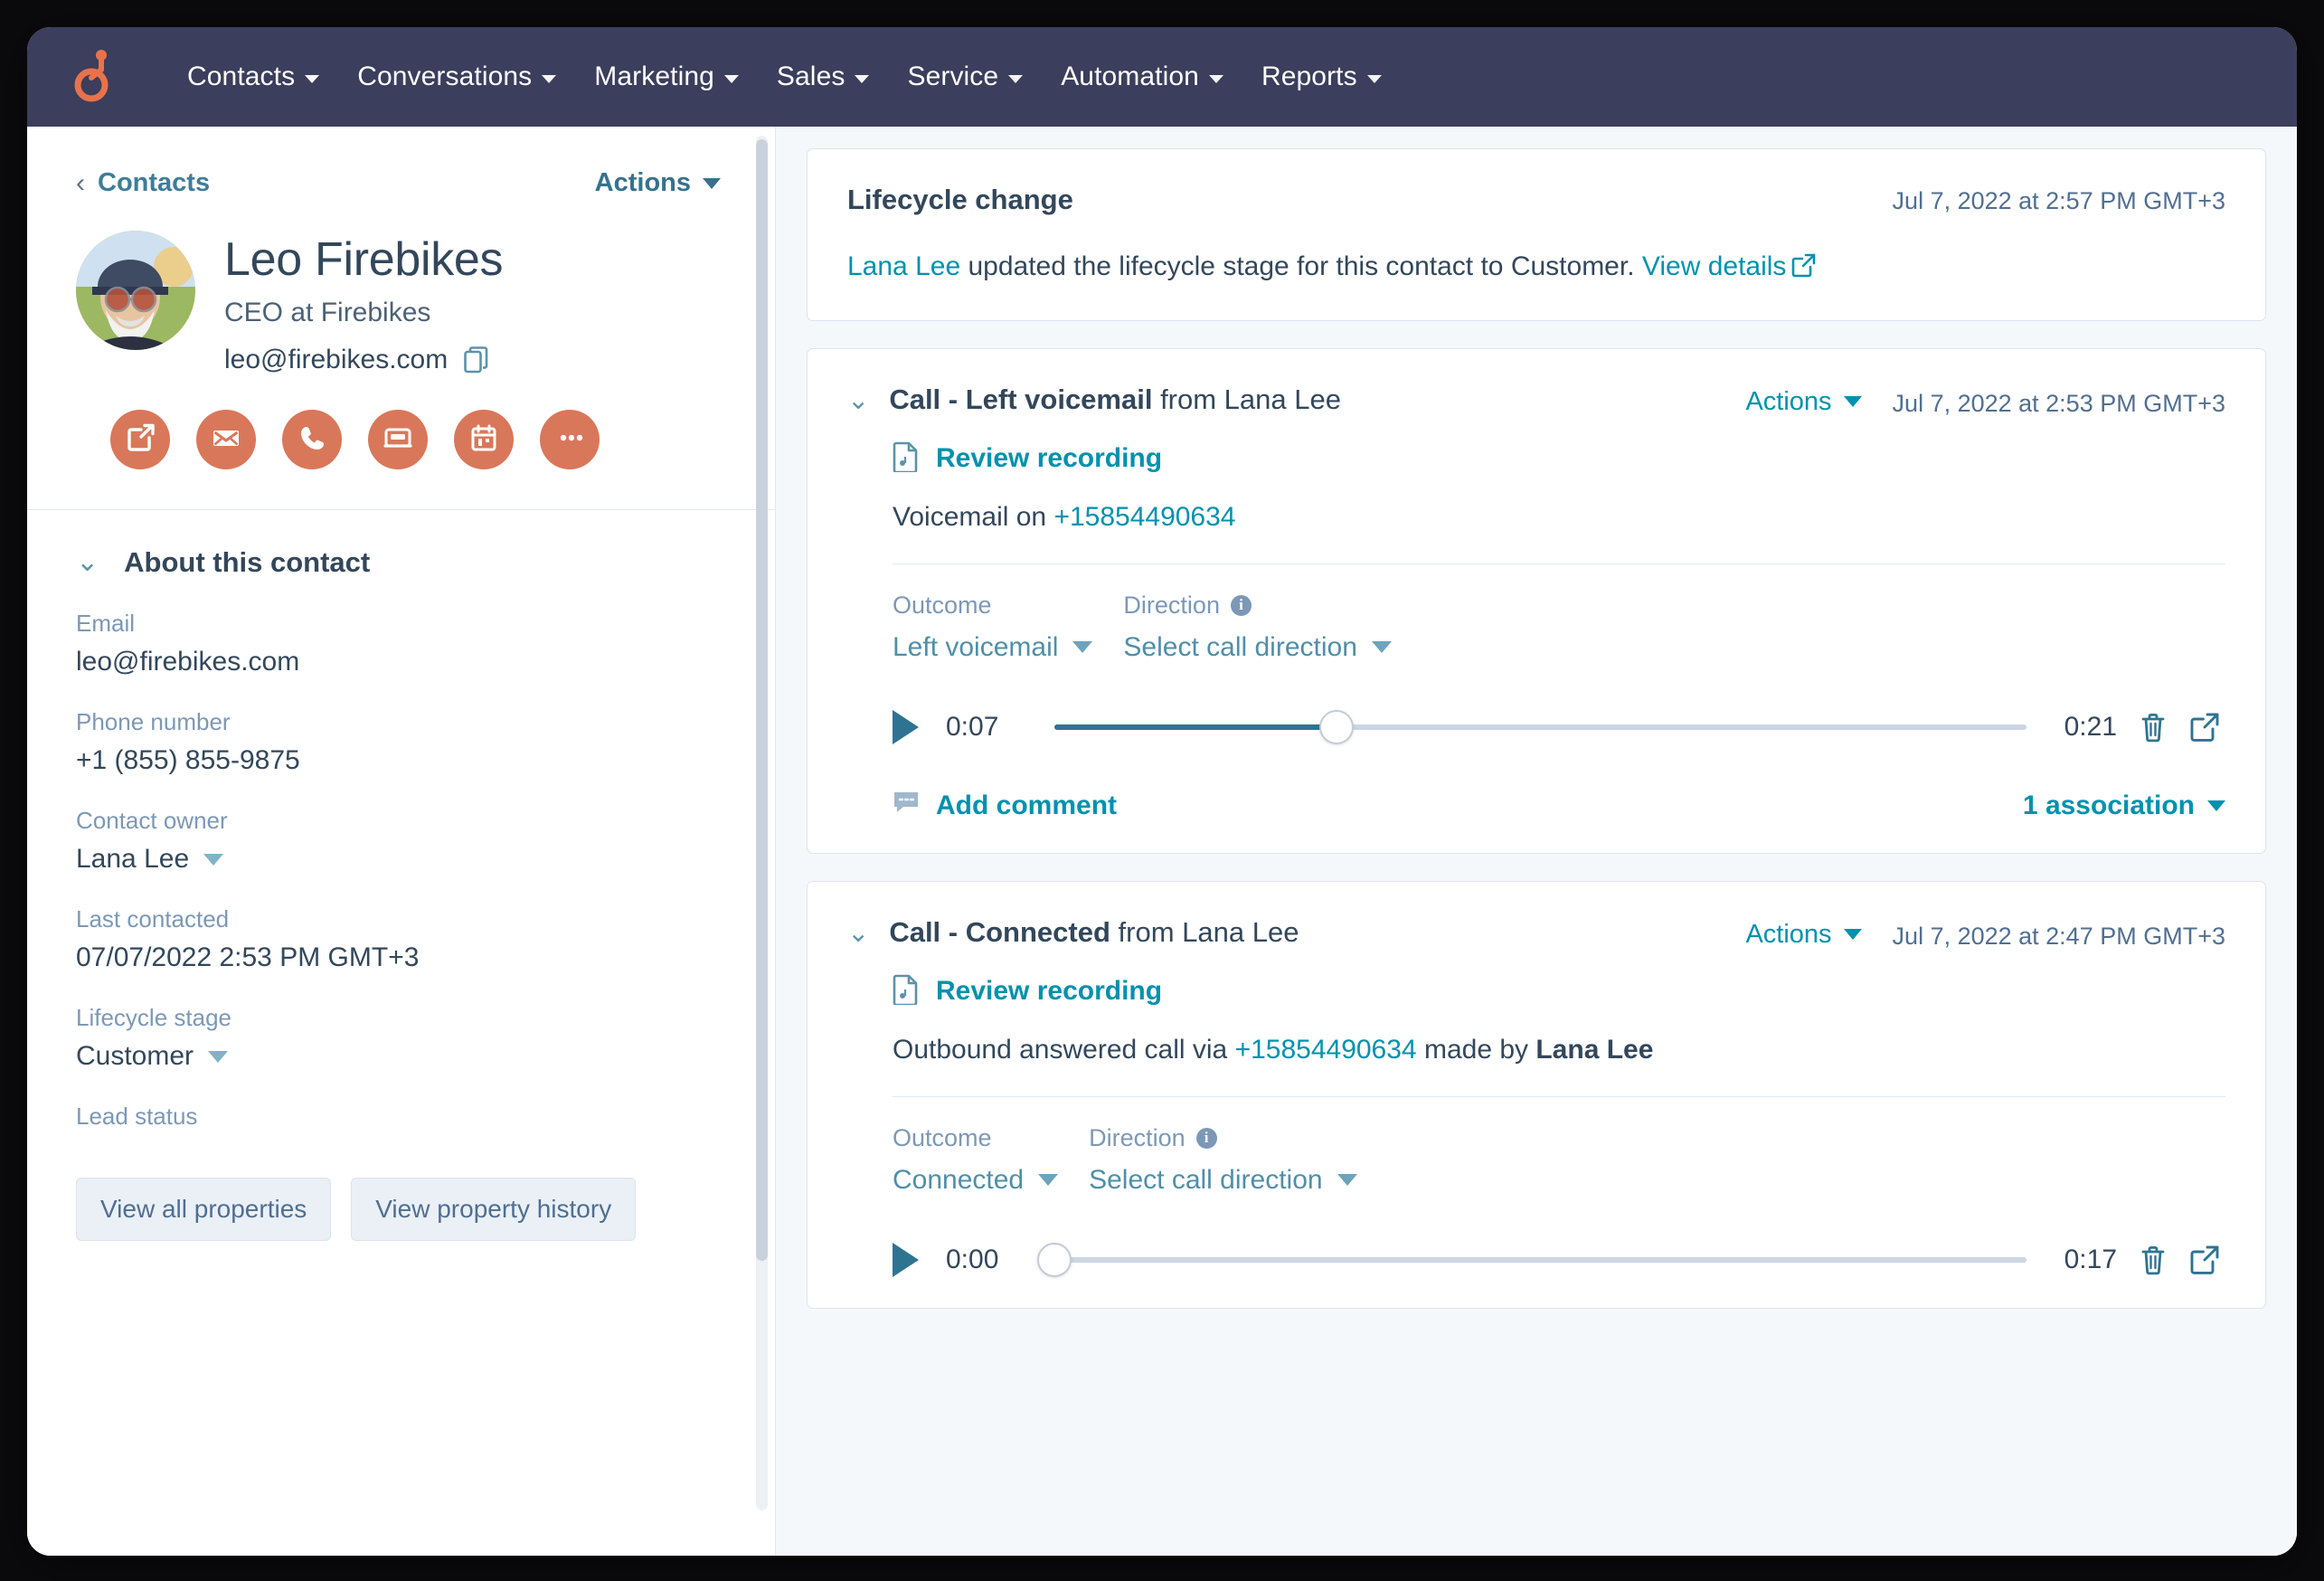  I want to click on property-value: +1 (855) 855-9875, so click(401, 760).